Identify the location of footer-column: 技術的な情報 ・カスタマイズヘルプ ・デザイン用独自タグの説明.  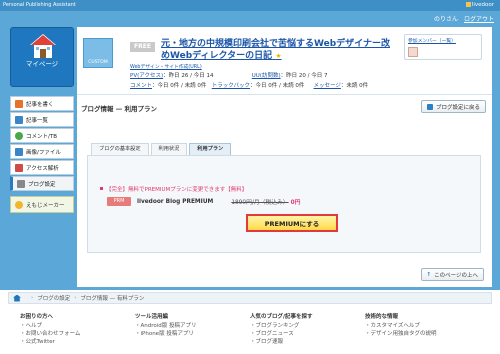
(422, 329).